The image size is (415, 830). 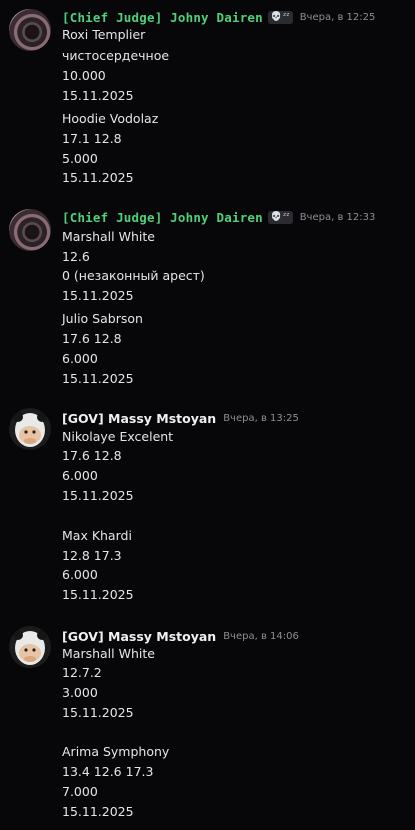 I want to click on message-header: [GOV] Massy Mstoyan Вчера, в 14:06, so click(x=180, y=636).